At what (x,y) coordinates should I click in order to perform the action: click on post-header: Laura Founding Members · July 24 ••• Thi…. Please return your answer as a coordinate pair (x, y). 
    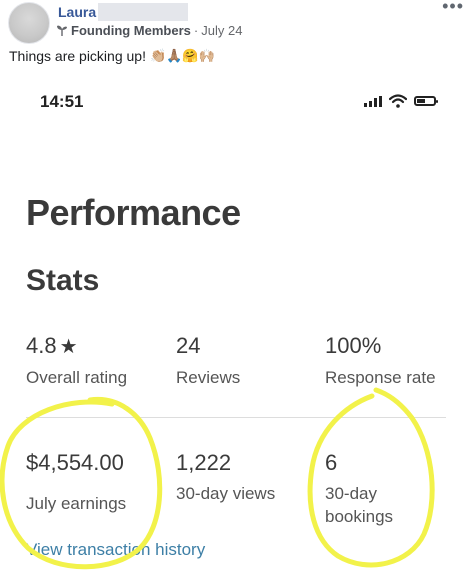
    Looking at the image, I should click on (237, 39).